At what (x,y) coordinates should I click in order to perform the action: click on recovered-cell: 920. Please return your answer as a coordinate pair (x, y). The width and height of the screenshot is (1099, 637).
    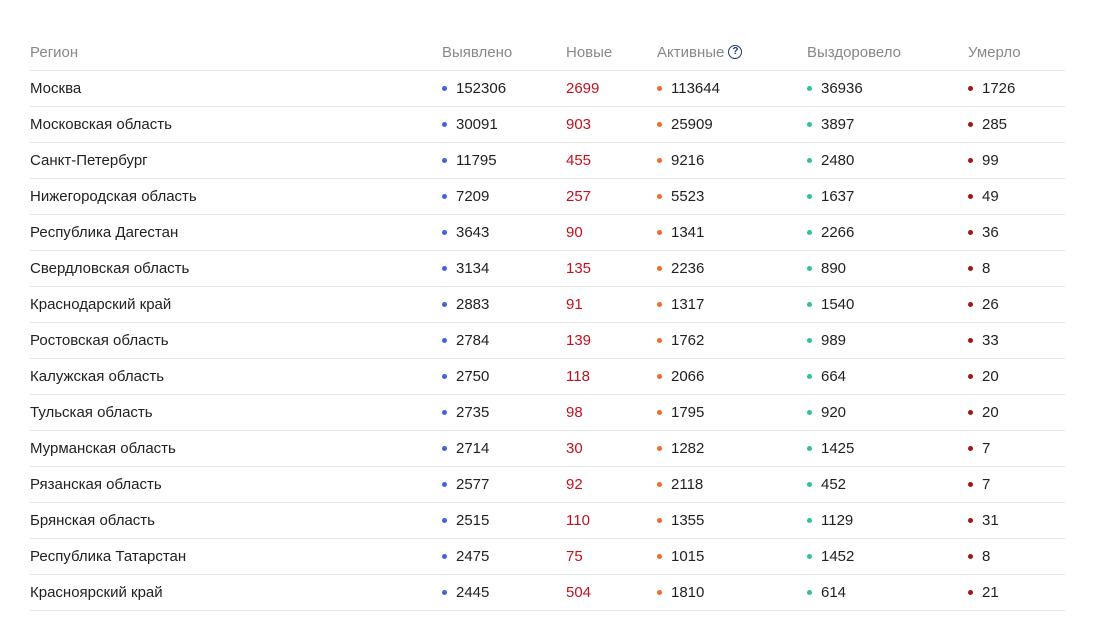
    Looking at the image, I should click on (826, 412).